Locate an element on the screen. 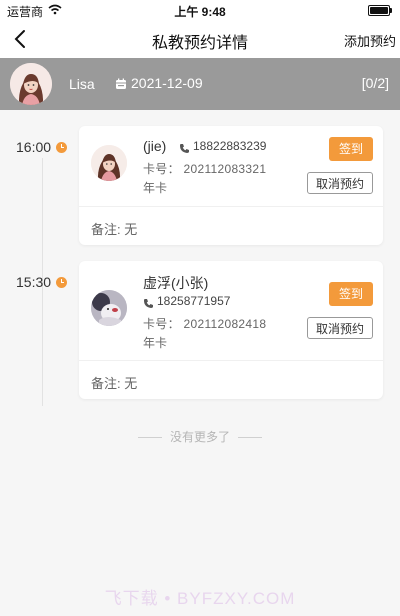 The image size is (400, 616). member-name: 虚浮(小张) is located at coordinates (176, 283).